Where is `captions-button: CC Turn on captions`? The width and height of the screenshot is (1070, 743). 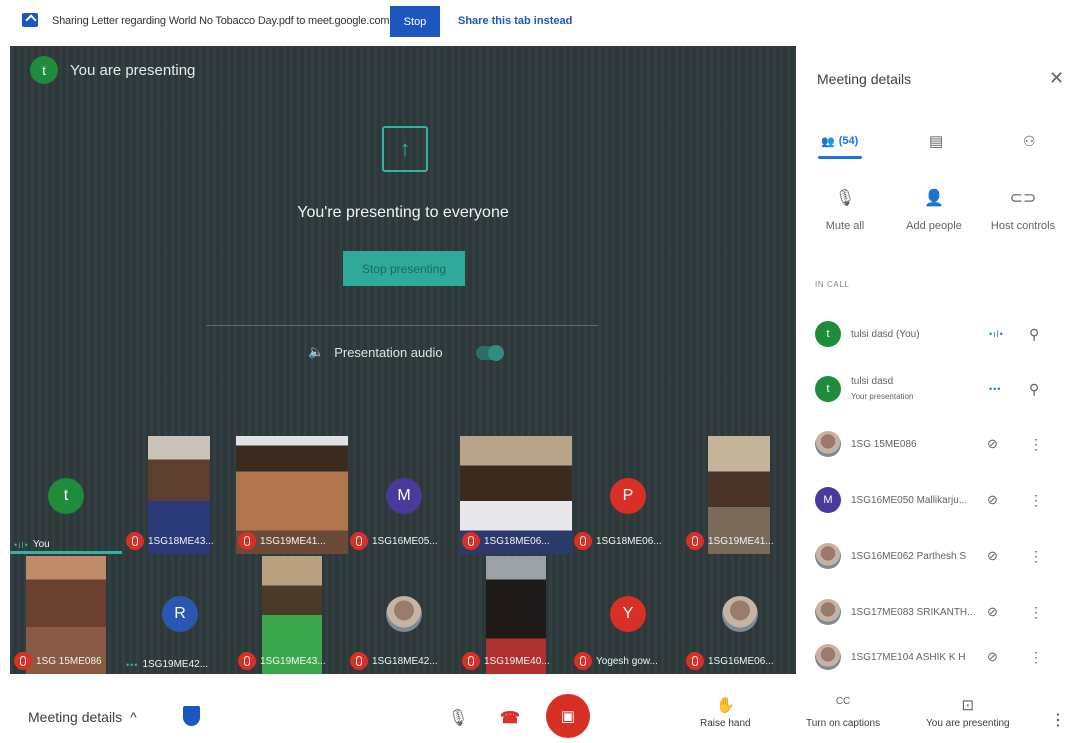 captions-button: CC Turn on captions is located at coordinates (843, 712).